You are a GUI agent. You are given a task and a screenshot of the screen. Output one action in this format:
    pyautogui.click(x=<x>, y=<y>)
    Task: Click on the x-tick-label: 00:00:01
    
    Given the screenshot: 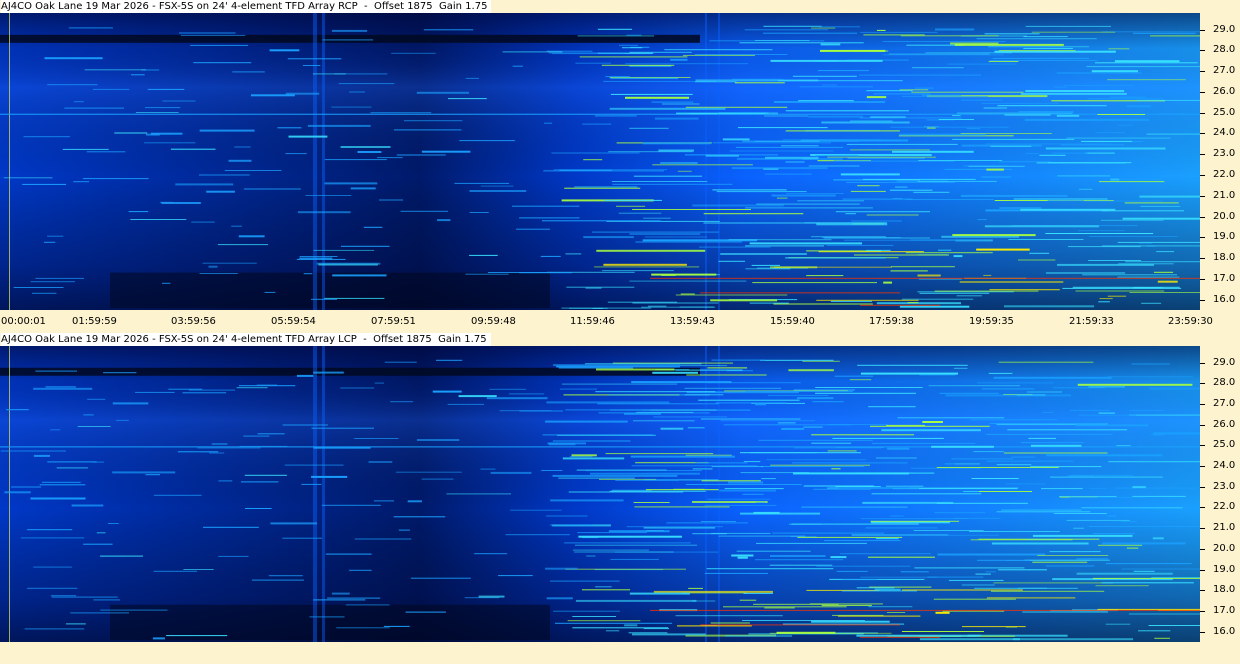 What is the action you would take?
    pyautogui.click(x=23, y=321)
    